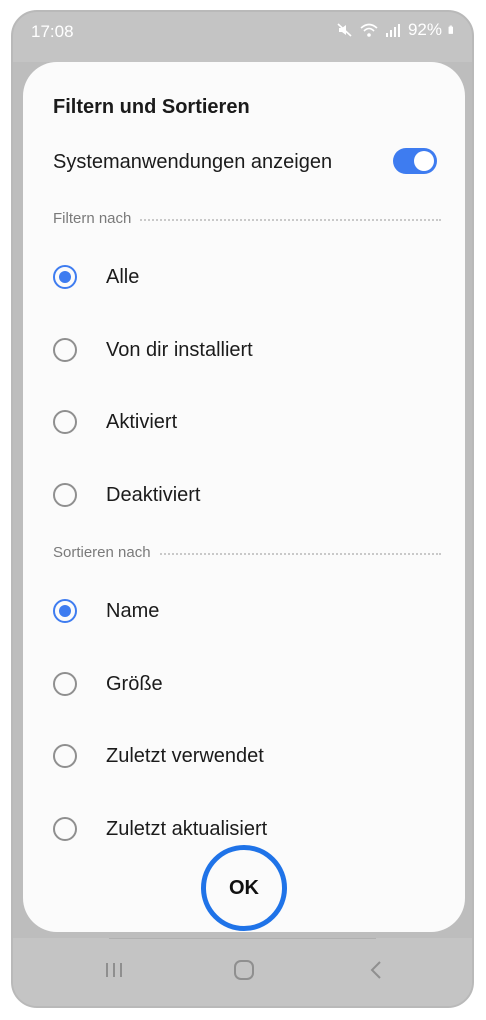 The width and height of the screenshot is (486, 1020). What do you see at coordinates (106, 552) in the screenshot?
I see `sort-section-label: Sortieren nach` at bounding box center [106, 552].